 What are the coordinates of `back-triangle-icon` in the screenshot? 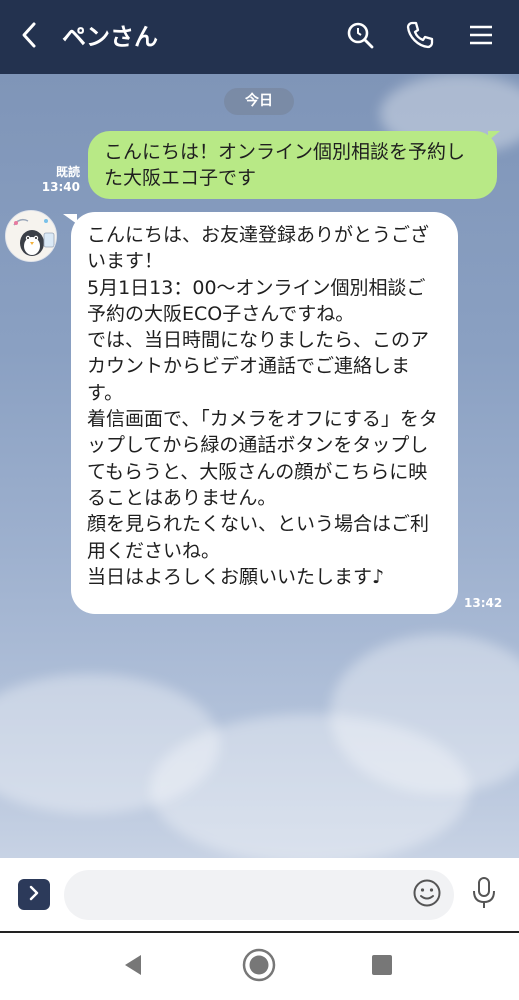 It's located at (133, 967).